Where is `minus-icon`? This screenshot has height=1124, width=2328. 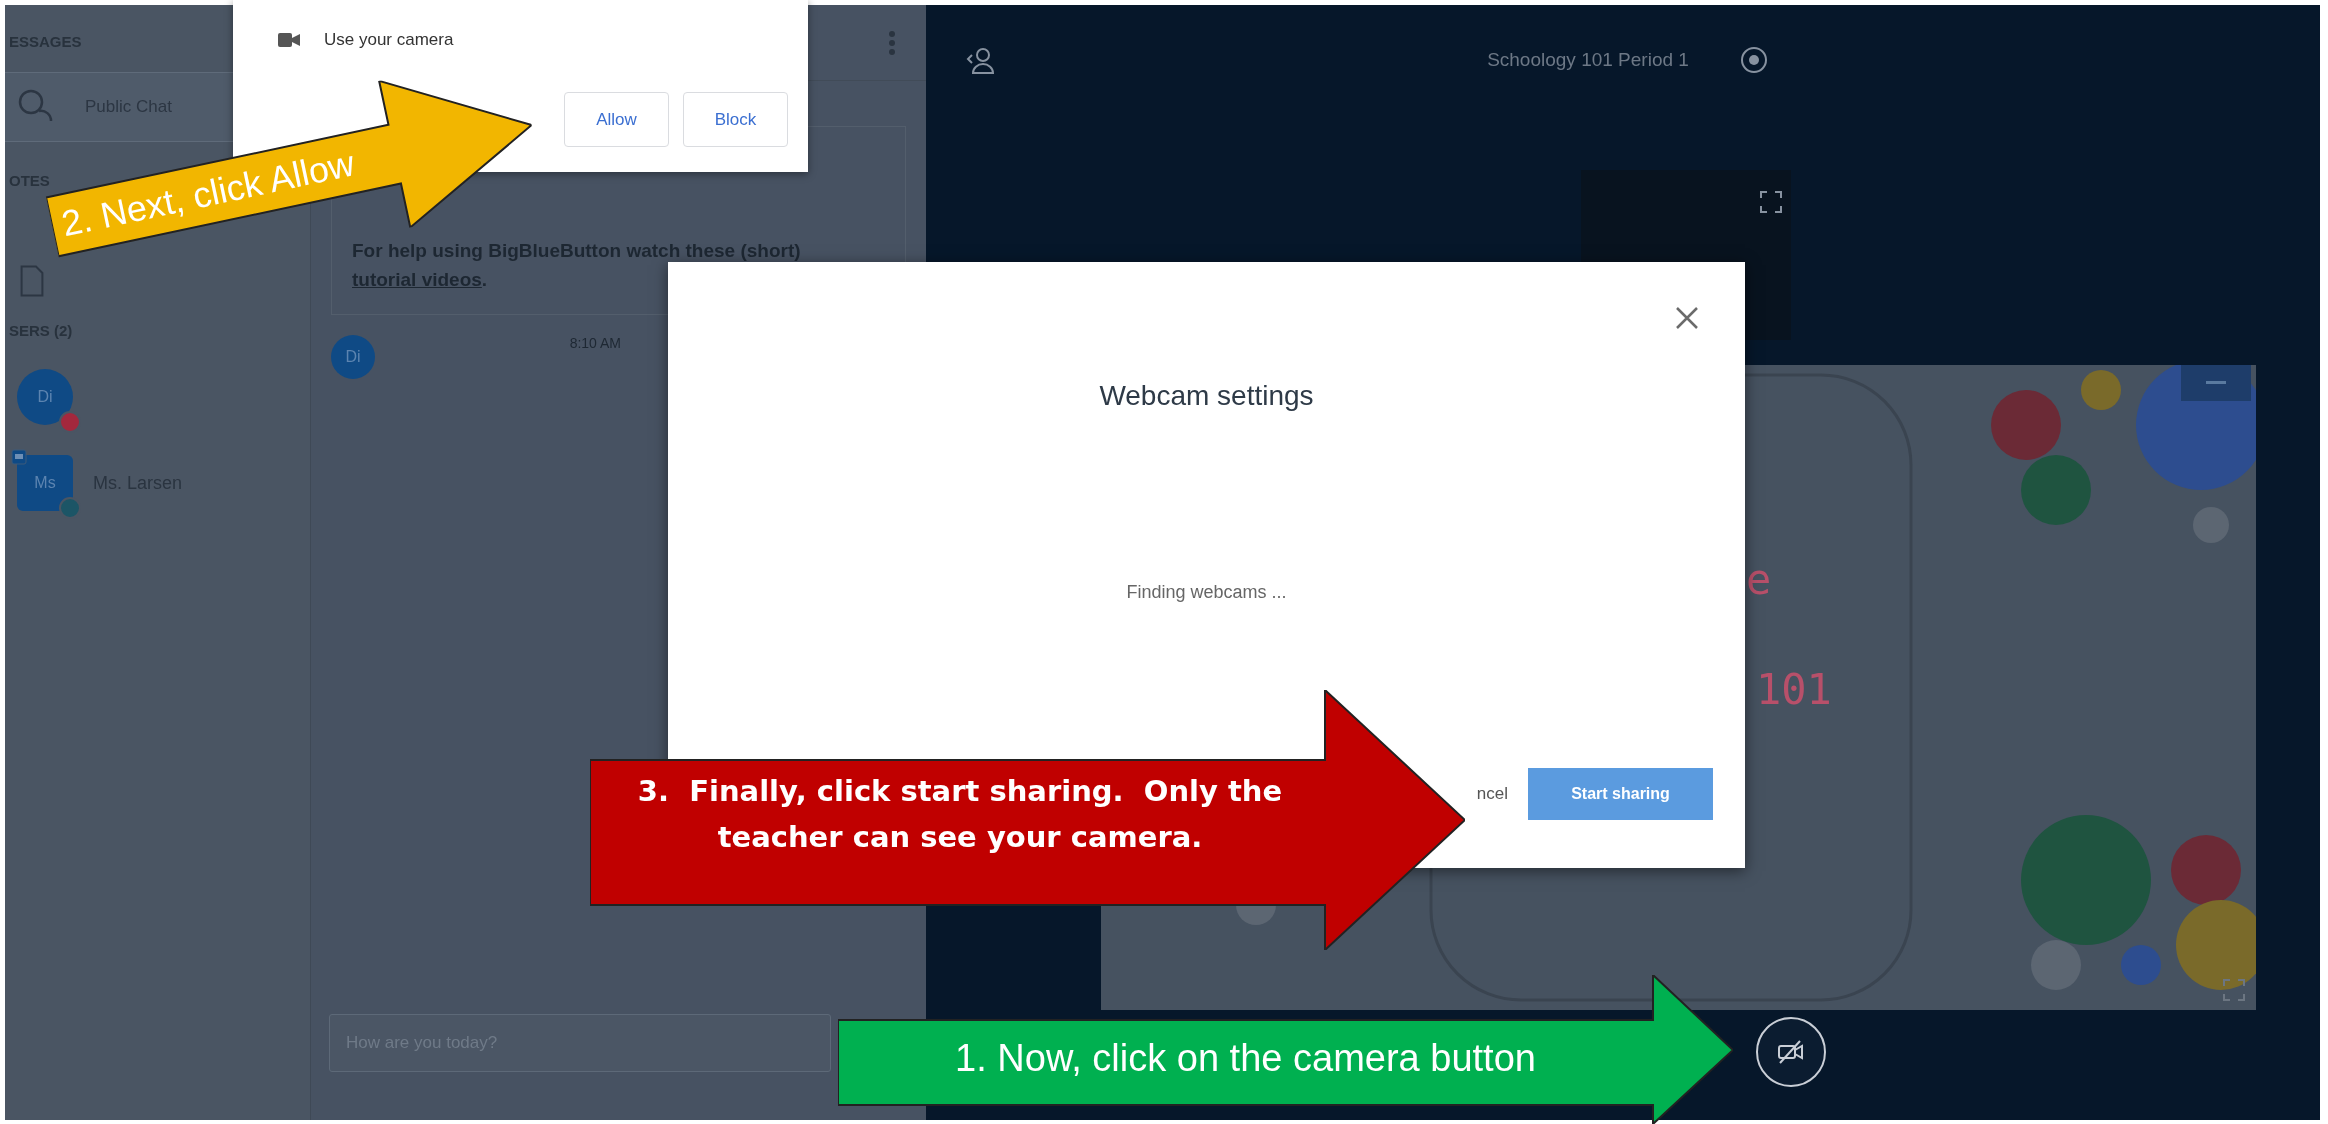
minus-icon is located at coordinates (2216, 383).